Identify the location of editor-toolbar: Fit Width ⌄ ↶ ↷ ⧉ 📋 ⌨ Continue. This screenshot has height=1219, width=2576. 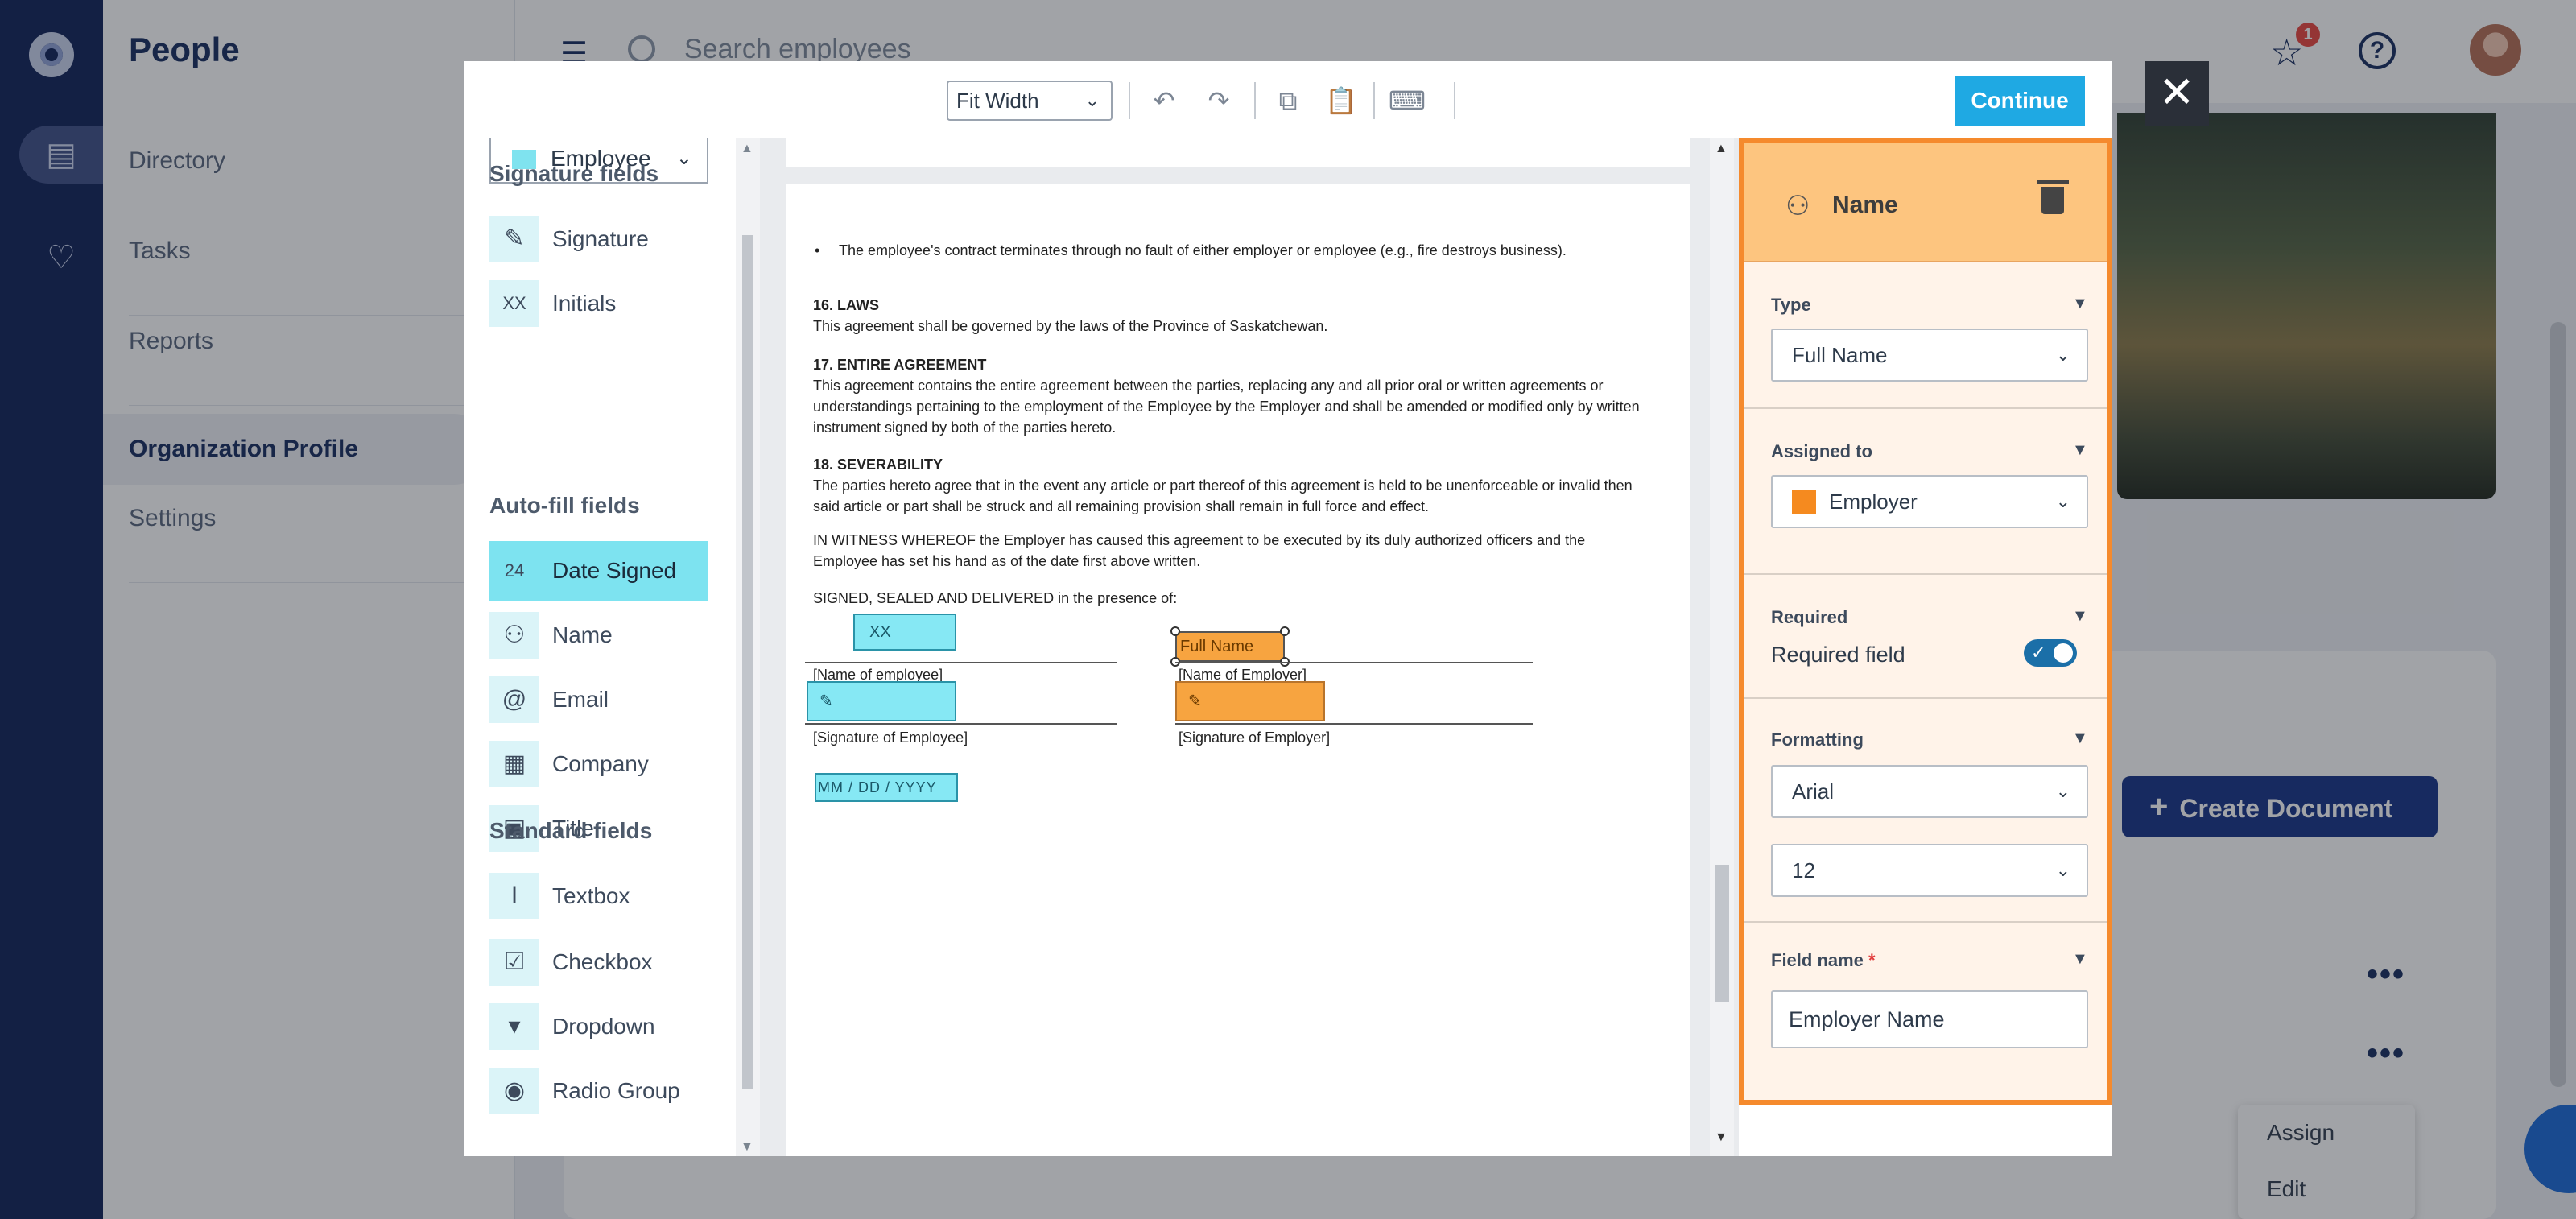
(1288, 99).